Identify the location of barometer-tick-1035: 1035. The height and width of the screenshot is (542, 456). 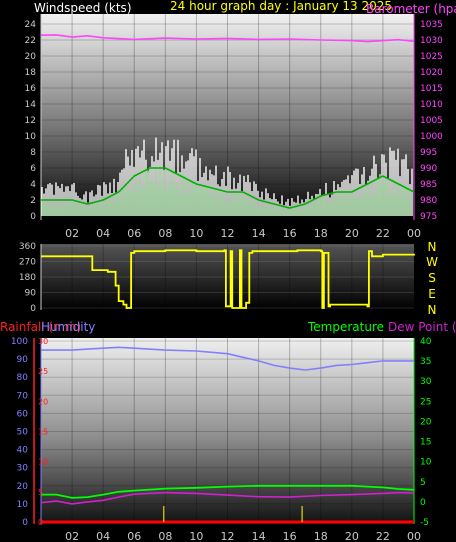
(431, 25).